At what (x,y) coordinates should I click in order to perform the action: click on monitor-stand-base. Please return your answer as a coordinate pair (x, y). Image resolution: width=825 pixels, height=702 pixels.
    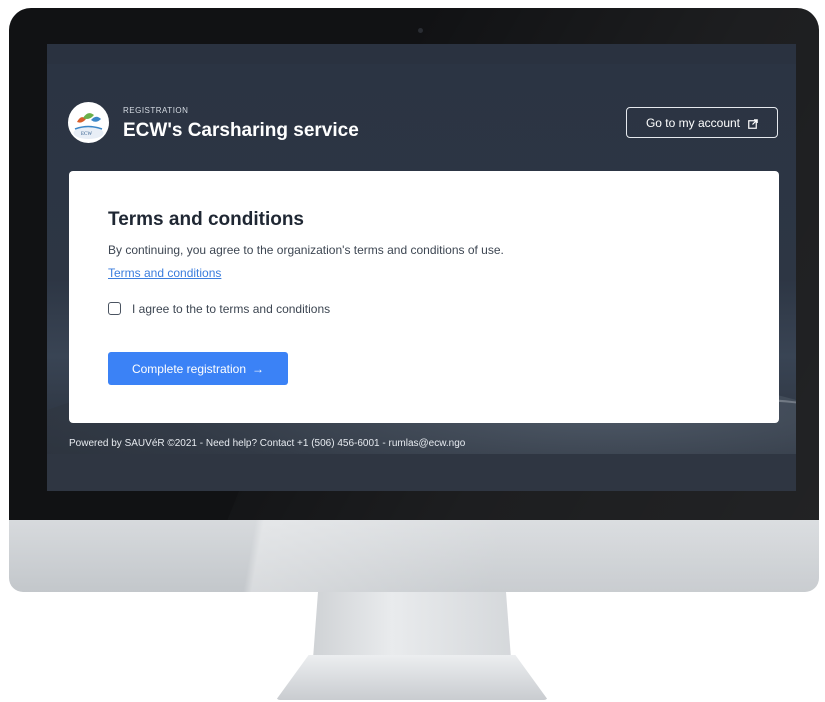
    Looking at the image, I should click on (412, 677).